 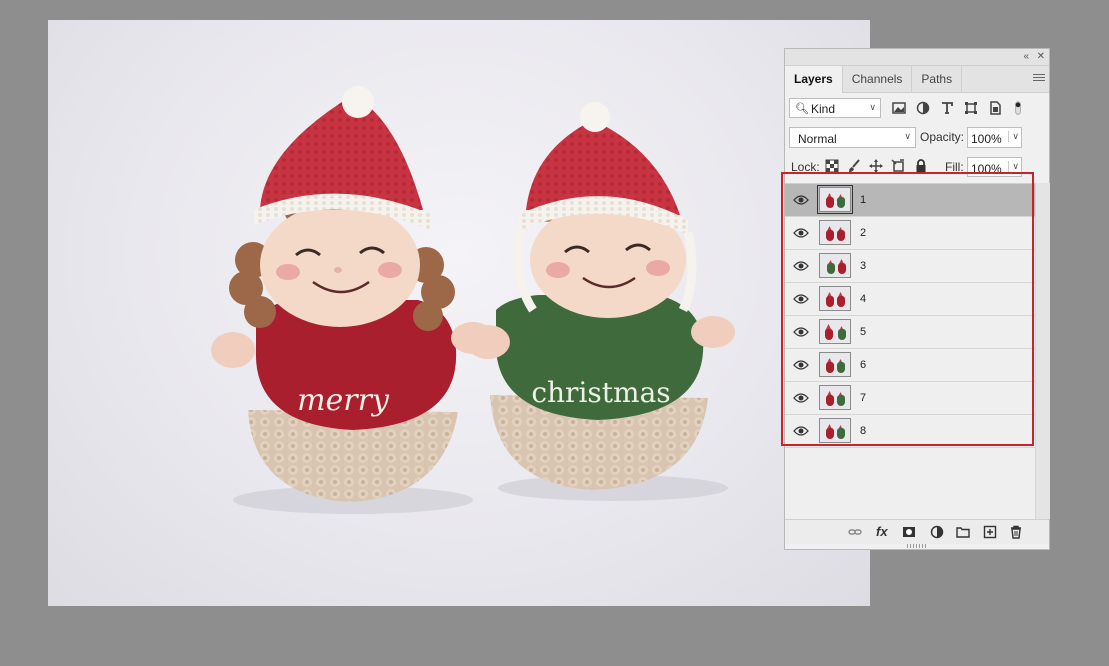 What do you see at coordinates (923, 108) in the screenshot?
I see `adjustment-layer-filter-icon` at bounding box center [923, 108].